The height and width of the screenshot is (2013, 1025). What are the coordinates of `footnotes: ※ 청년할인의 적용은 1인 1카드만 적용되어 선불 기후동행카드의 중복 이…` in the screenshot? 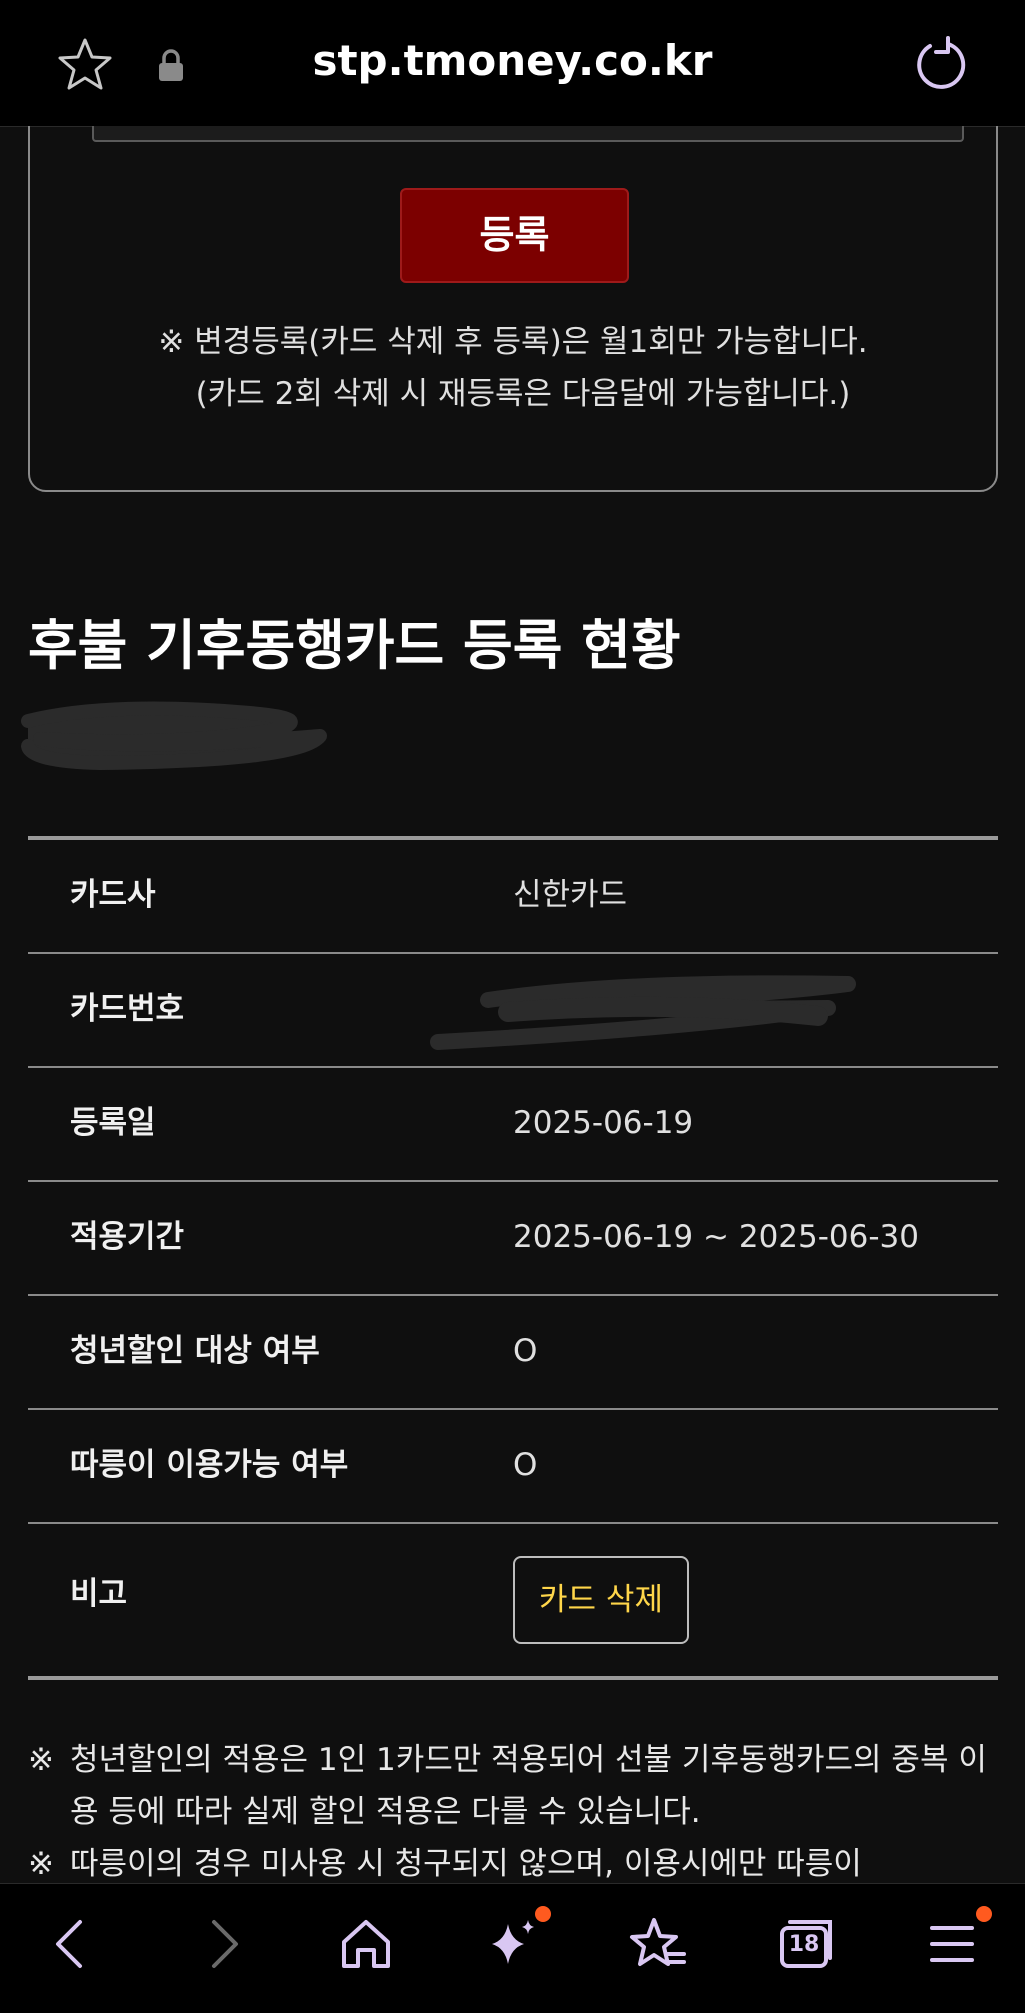 It's located at (518, 1808).